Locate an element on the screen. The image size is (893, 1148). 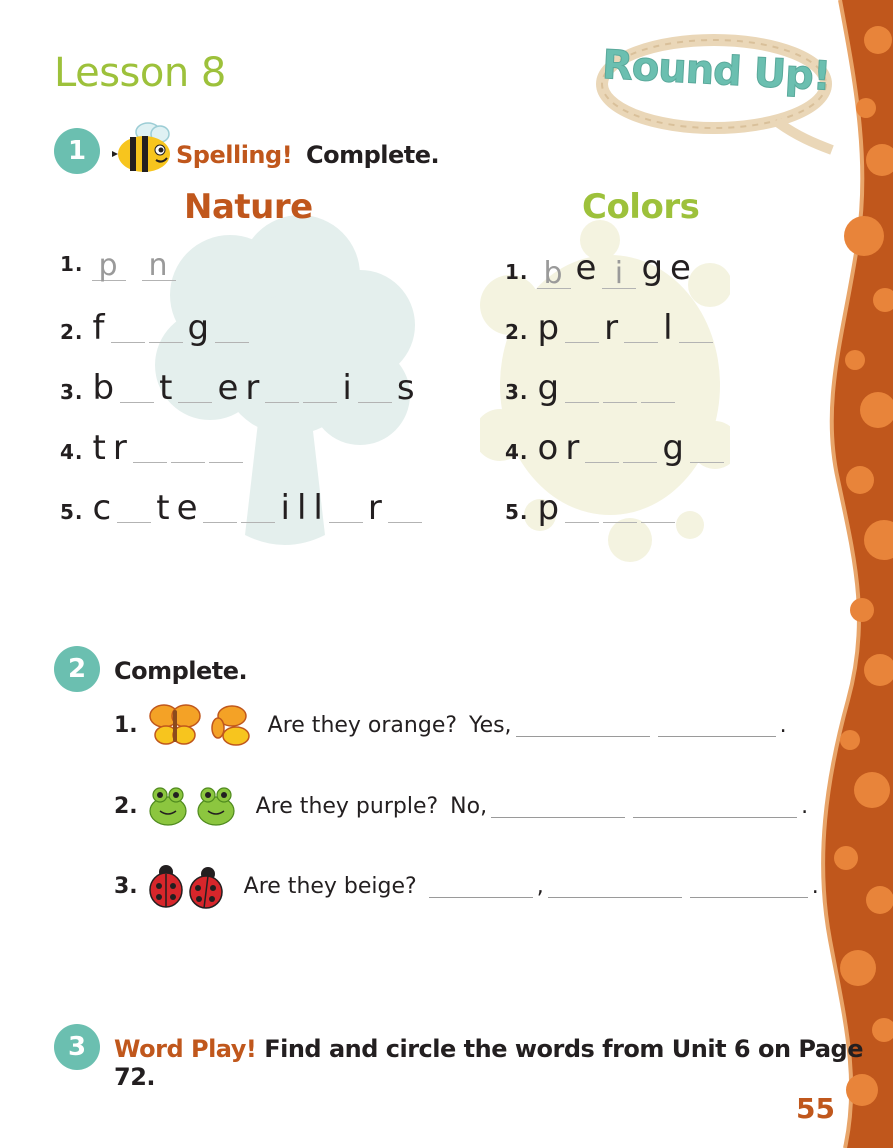
section2-instruction: Complete. is located at coordinates (181, 671).